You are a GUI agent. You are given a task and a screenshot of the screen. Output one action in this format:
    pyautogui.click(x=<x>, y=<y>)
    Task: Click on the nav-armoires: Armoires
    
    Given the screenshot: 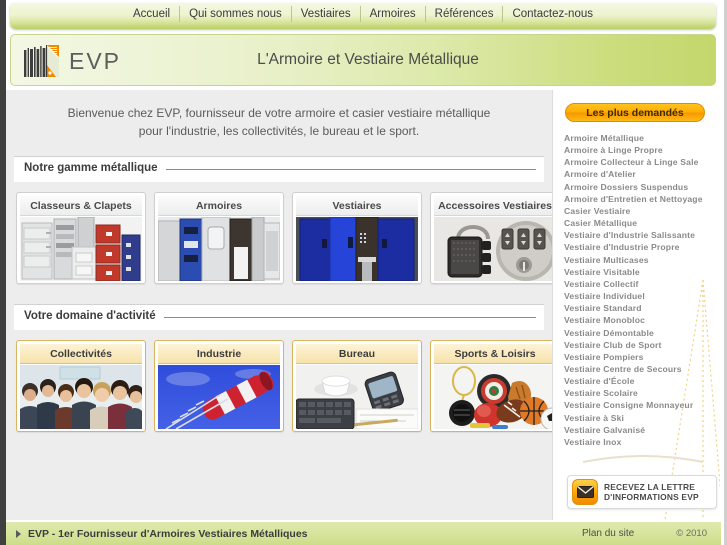 What is the action you would take?
    pyautogui.click(x=393, y=14)
    